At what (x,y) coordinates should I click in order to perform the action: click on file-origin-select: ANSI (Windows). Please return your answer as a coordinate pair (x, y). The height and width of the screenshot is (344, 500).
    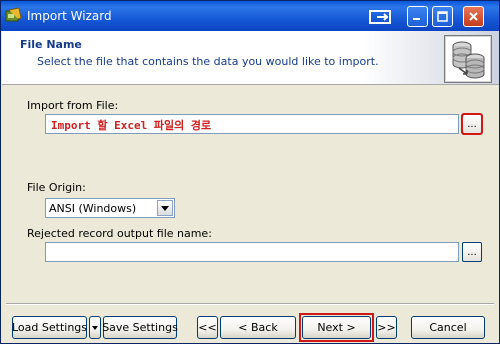
    Looking at the image, I should click on (110, 208).